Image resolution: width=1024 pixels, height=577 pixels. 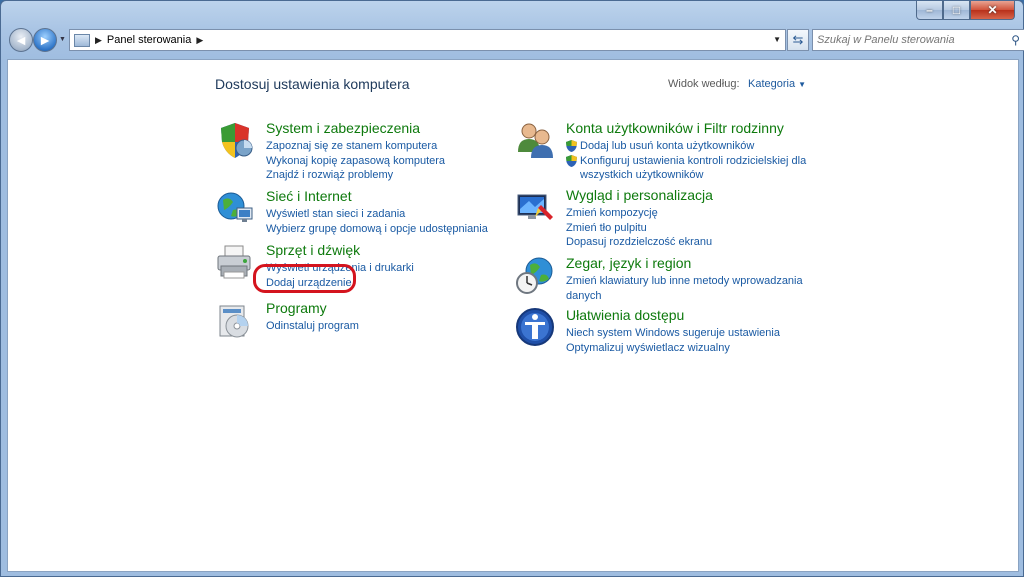 I want to click on maximize-icon: □, so click(x=956, y=10).